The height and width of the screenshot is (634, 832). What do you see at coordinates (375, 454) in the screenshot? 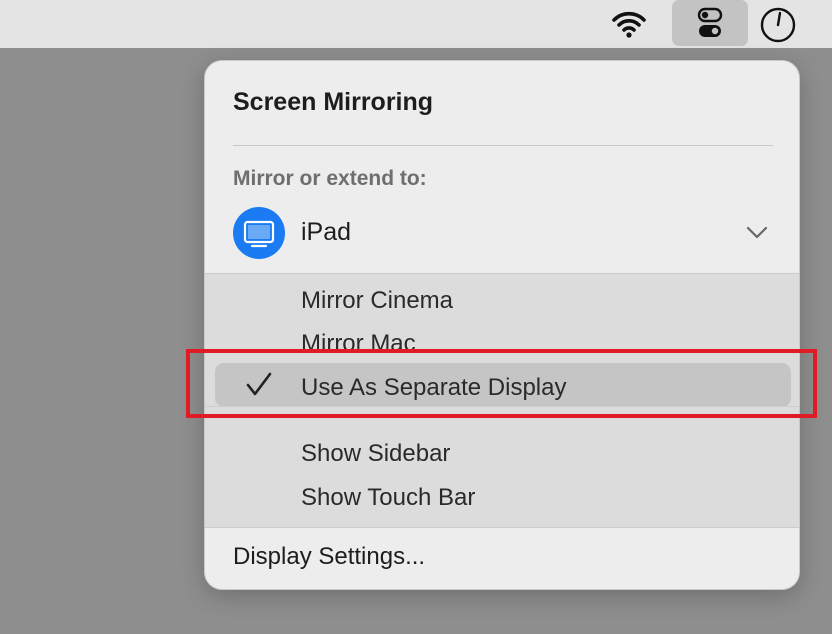
I see `option-show-sidebar: Show Sidebar` at bounding box center [375, 454].